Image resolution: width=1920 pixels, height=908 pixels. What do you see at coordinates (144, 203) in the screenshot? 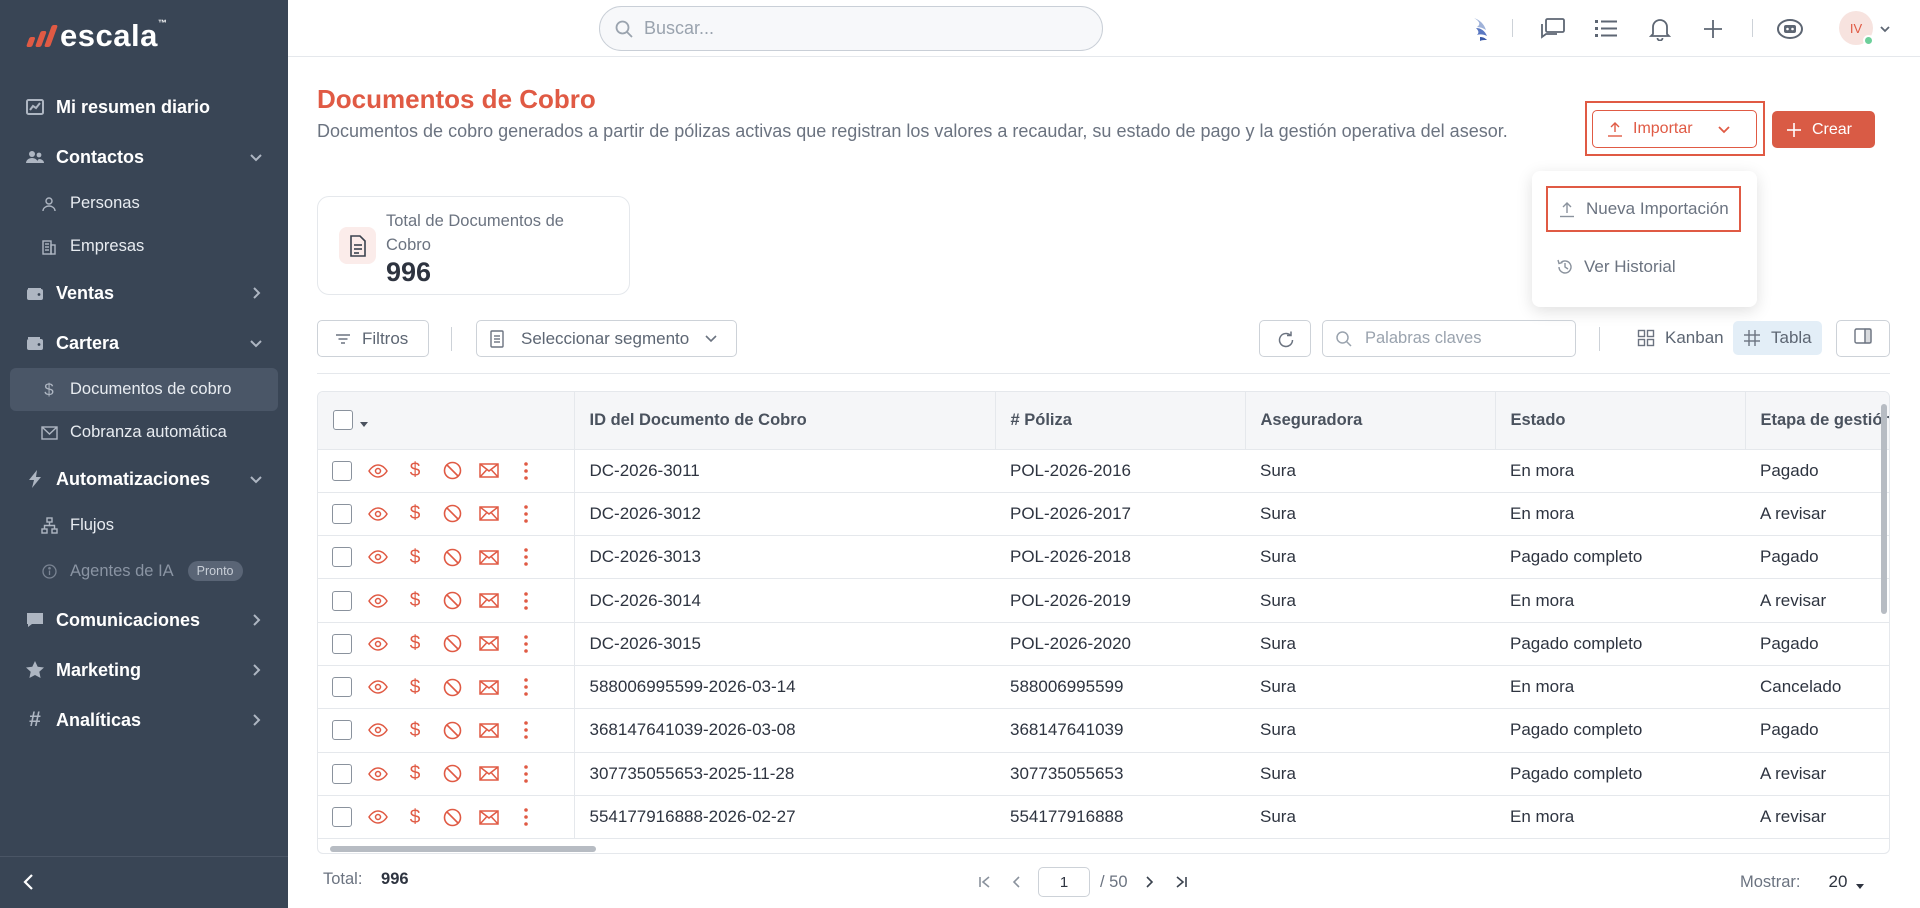
I see `sidebar-item-personas: Personas` at bounding box center [144, 203].